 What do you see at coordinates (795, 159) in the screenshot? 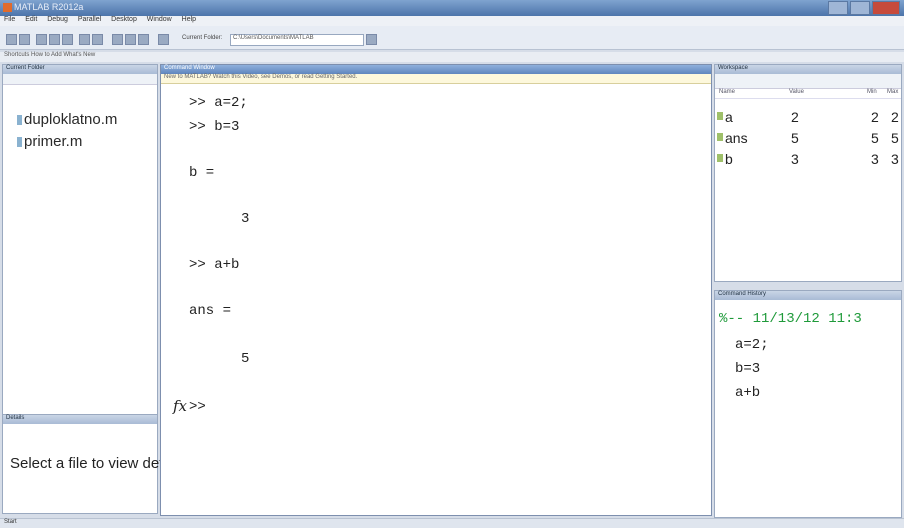
I see `variable-value: 3` at bounding box center [795, 159].